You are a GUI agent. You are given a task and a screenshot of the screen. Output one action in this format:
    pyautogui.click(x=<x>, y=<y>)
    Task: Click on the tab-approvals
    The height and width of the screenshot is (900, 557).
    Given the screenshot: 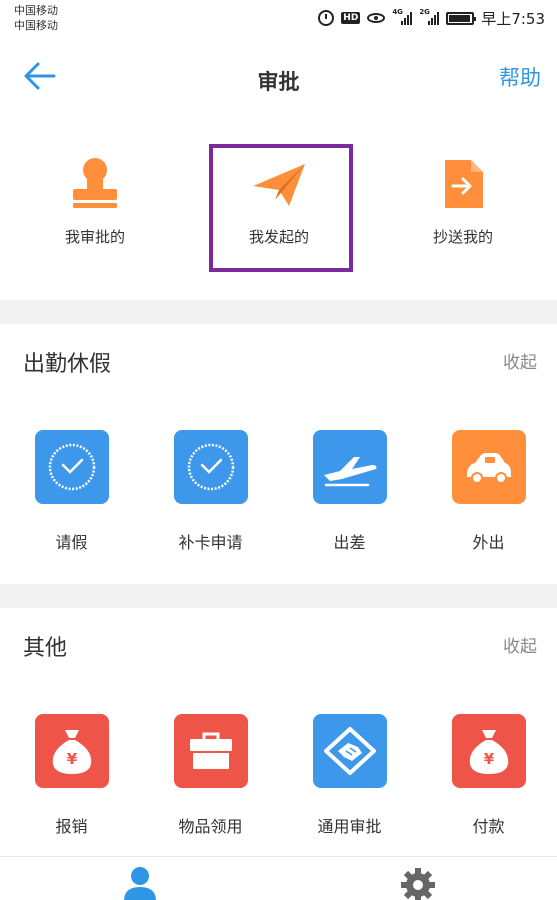 What is the action you would take?
    pyautogui.click(x=140, y=882)
    